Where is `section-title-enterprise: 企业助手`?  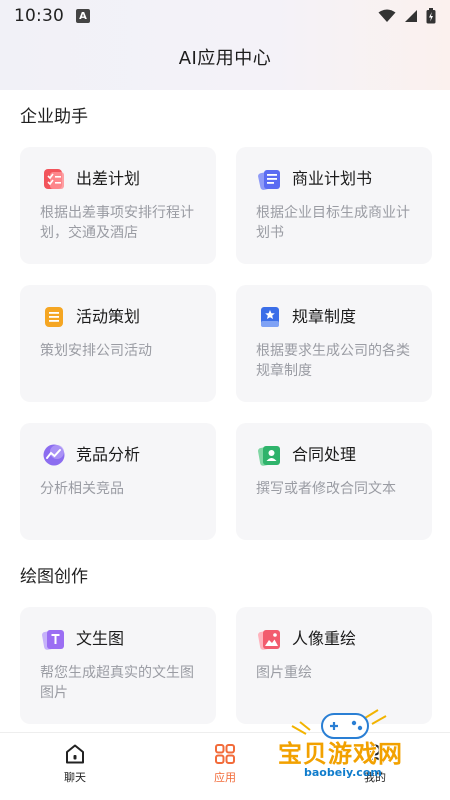
section-title-enterprise: 企业助手 is located at coordinates (54, 117).